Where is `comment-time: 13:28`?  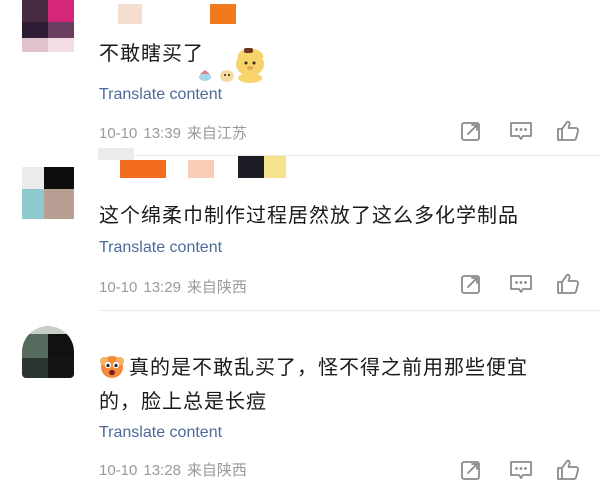 comment-time: 13:28 is located at coordinates (162, 470).